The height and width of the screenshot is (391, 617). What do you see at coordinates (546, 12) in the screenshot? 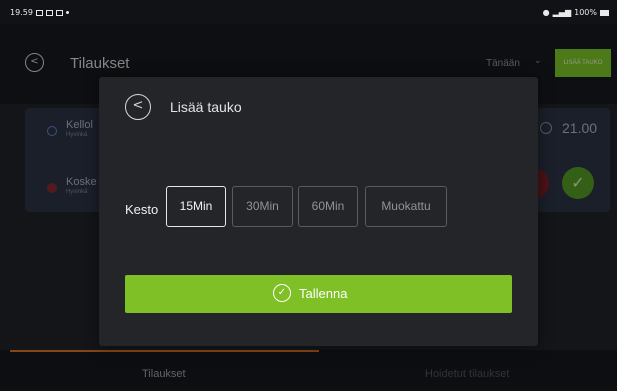
I see `location-icon: ●` at bounding box center [546, 12].